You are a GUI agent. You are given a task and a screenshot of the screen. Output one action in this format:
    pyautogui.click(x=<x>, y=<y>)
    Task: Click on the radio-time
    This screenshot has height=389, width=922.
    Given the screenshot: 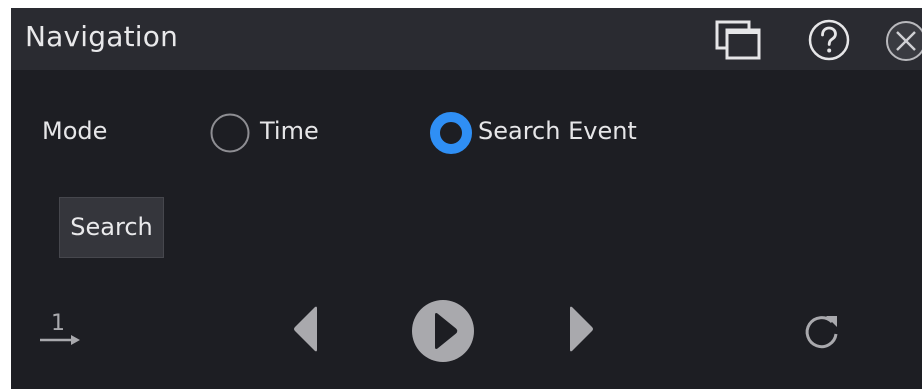 What is the action you would take?
    pyautogui.click(x=230, y=133)
    